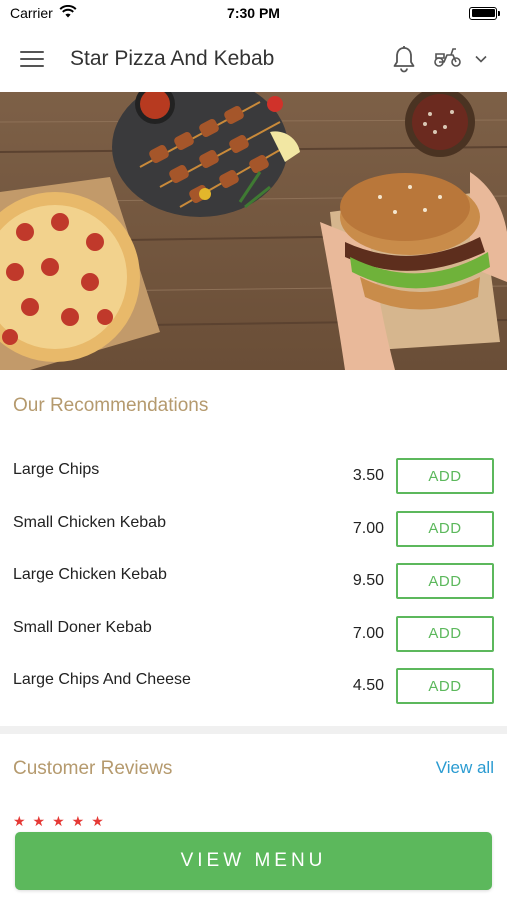 This screenshot has height=900, width=507. What do you see at coordinates (368, 476) in the screenshot?
I see `item-price: 3.50` at bounding box center [368, 476].